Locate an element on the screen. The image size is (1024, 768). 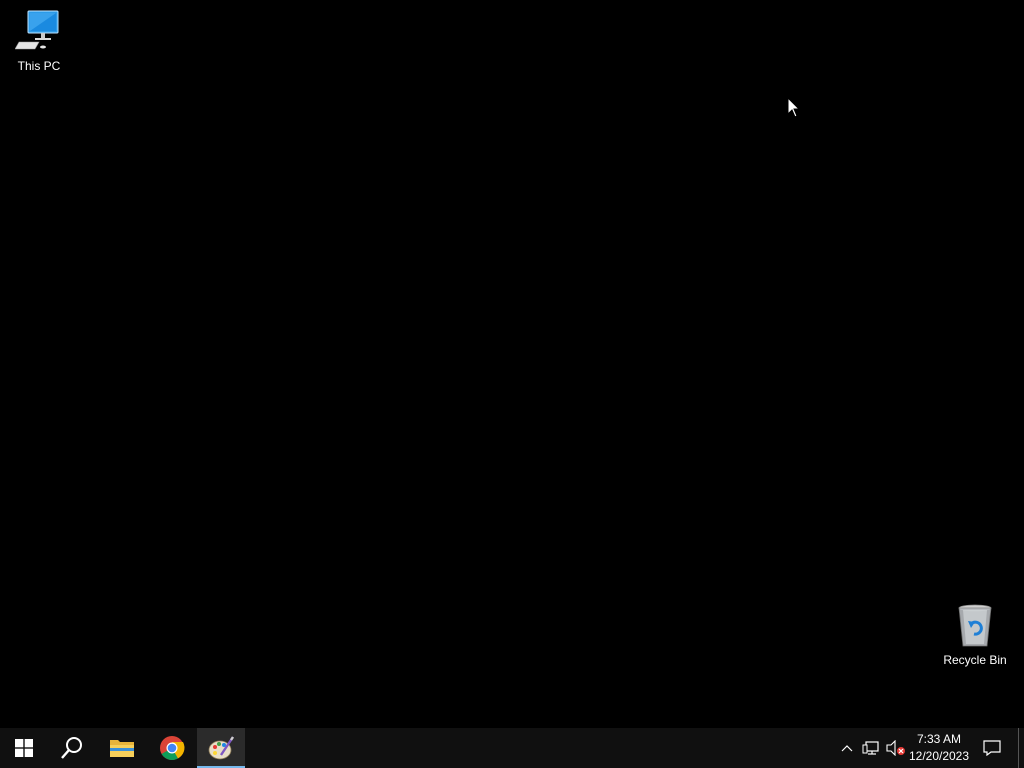
network-icon is located at coordinates (870, 748).